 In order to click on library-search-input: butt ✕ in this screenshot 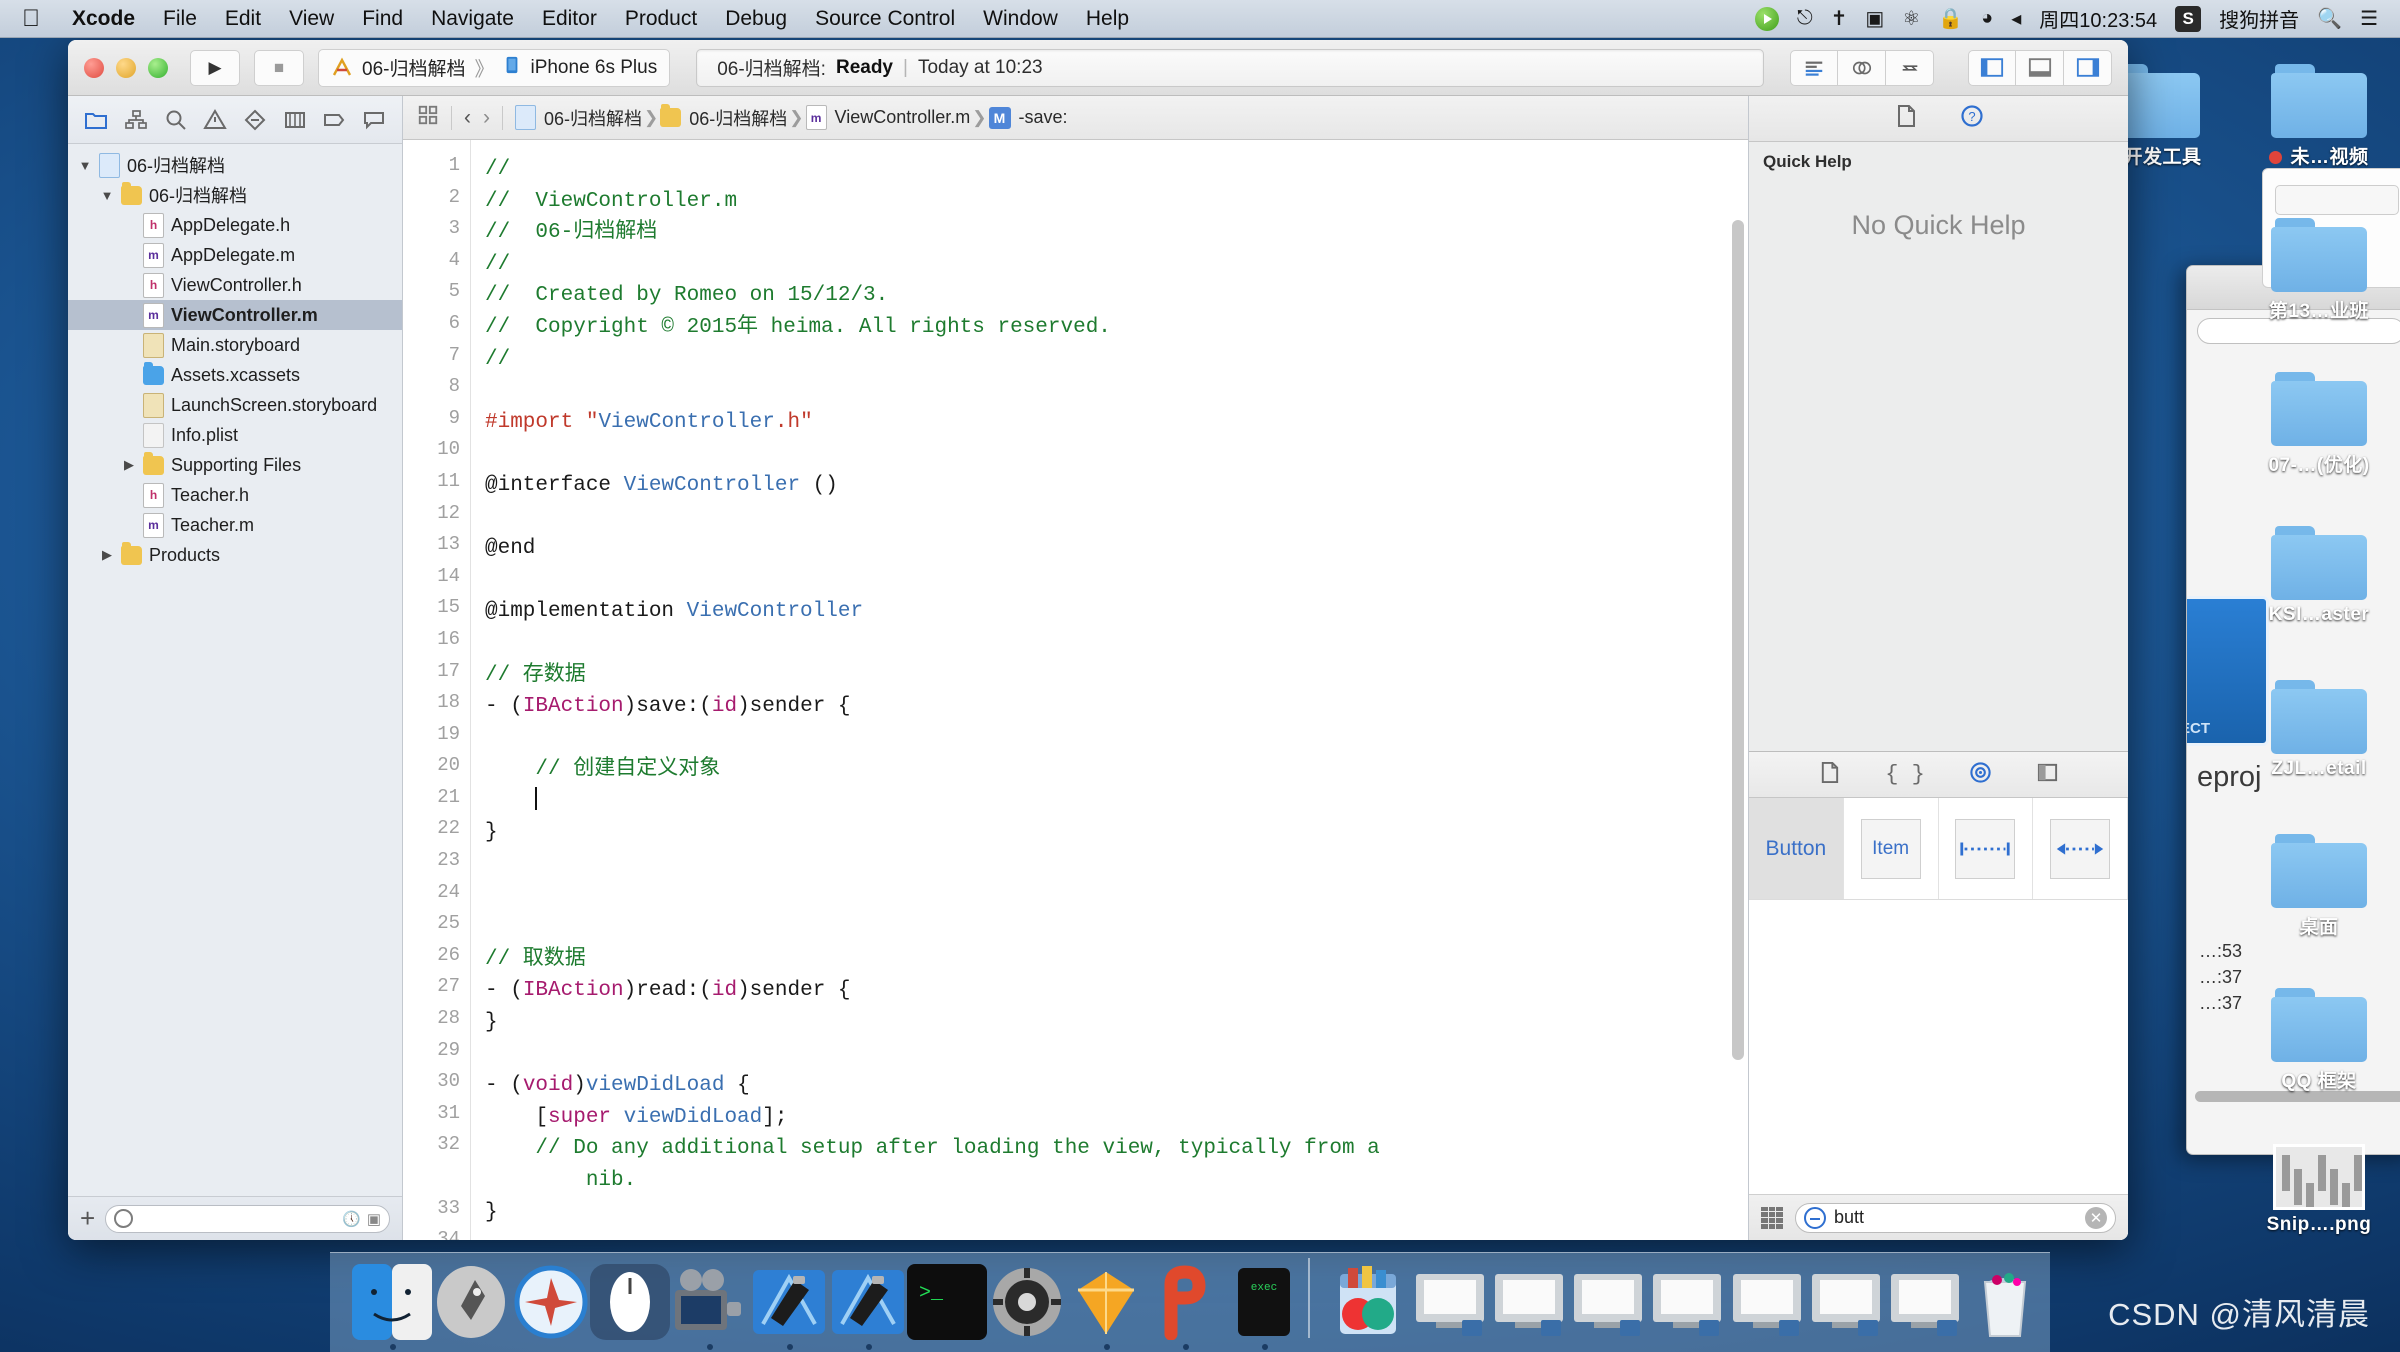, I will do `click(1955, 1217)`.